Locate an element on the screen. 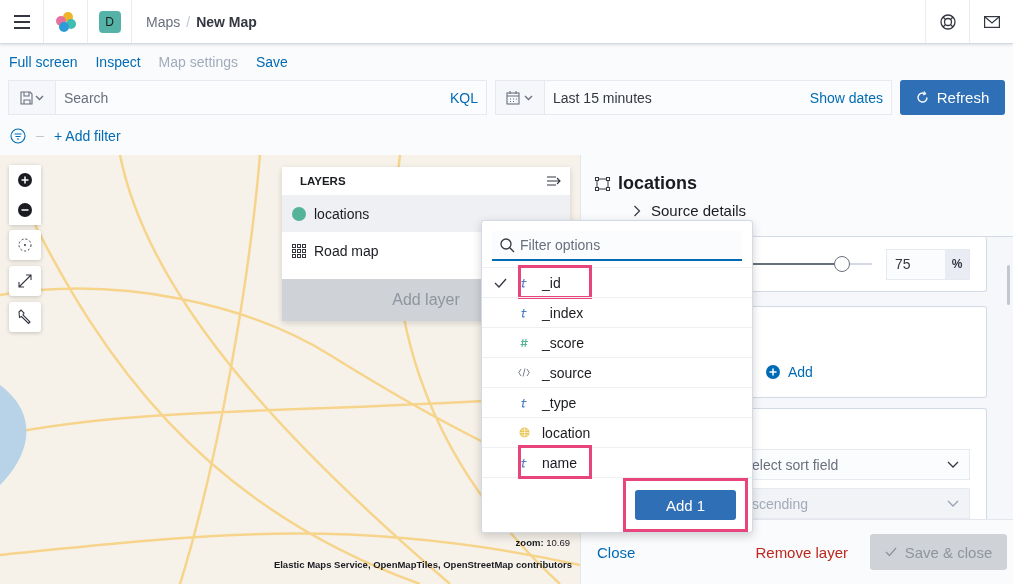  field-option: _type is located at coordinates (617, 402).